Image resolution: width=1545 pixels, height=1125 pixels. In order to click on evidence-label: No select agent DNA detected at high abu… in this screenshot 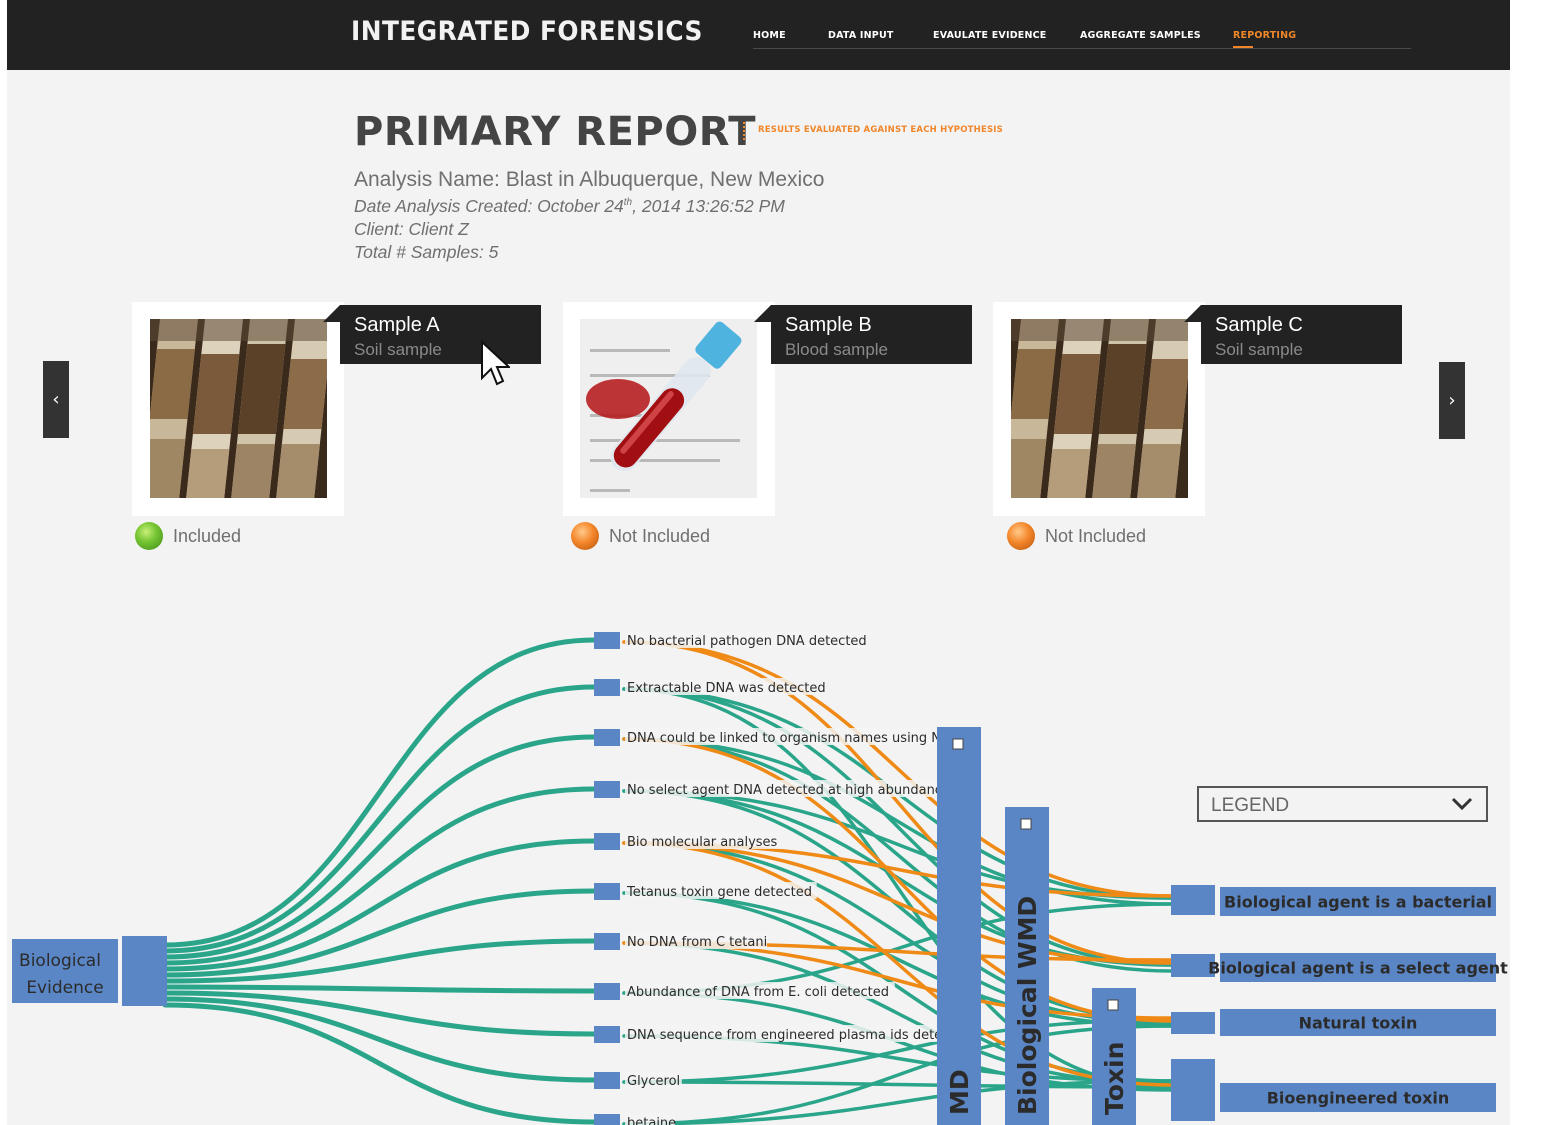, I will do `click(788, 790)`.